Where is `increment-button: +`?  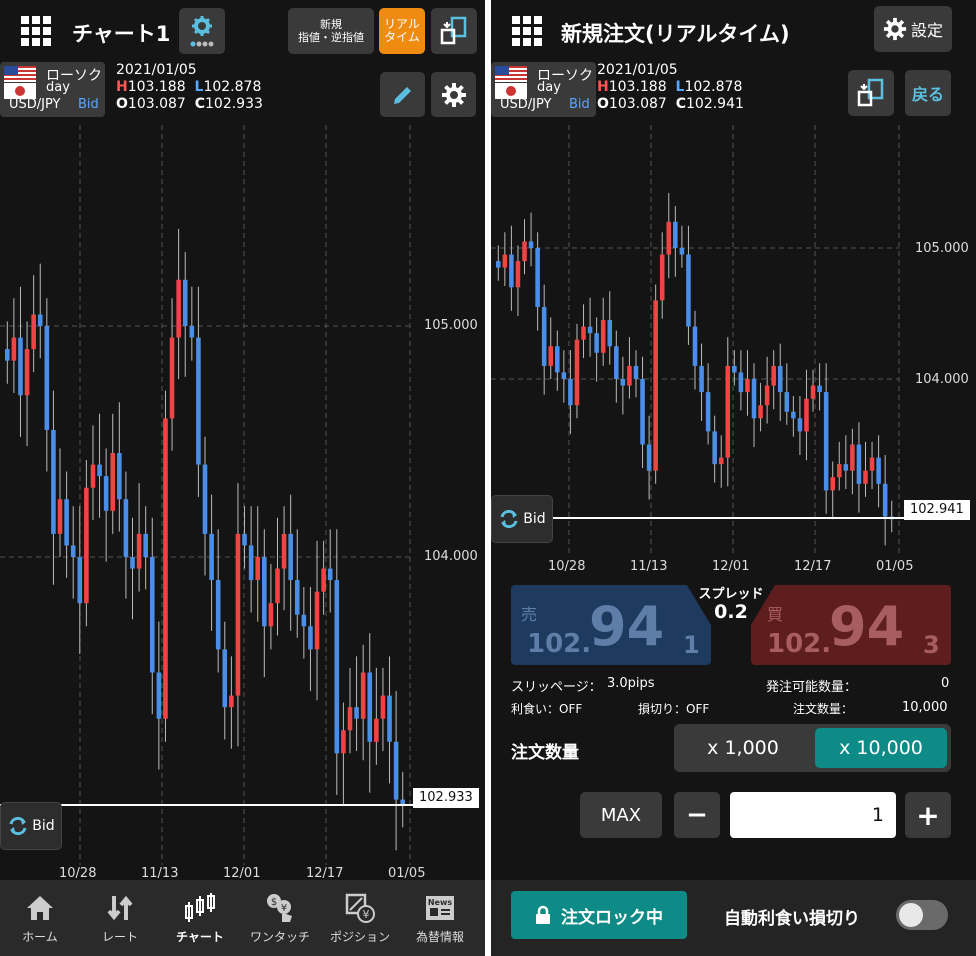 increment-button: + is located at coordinates (928, 815).